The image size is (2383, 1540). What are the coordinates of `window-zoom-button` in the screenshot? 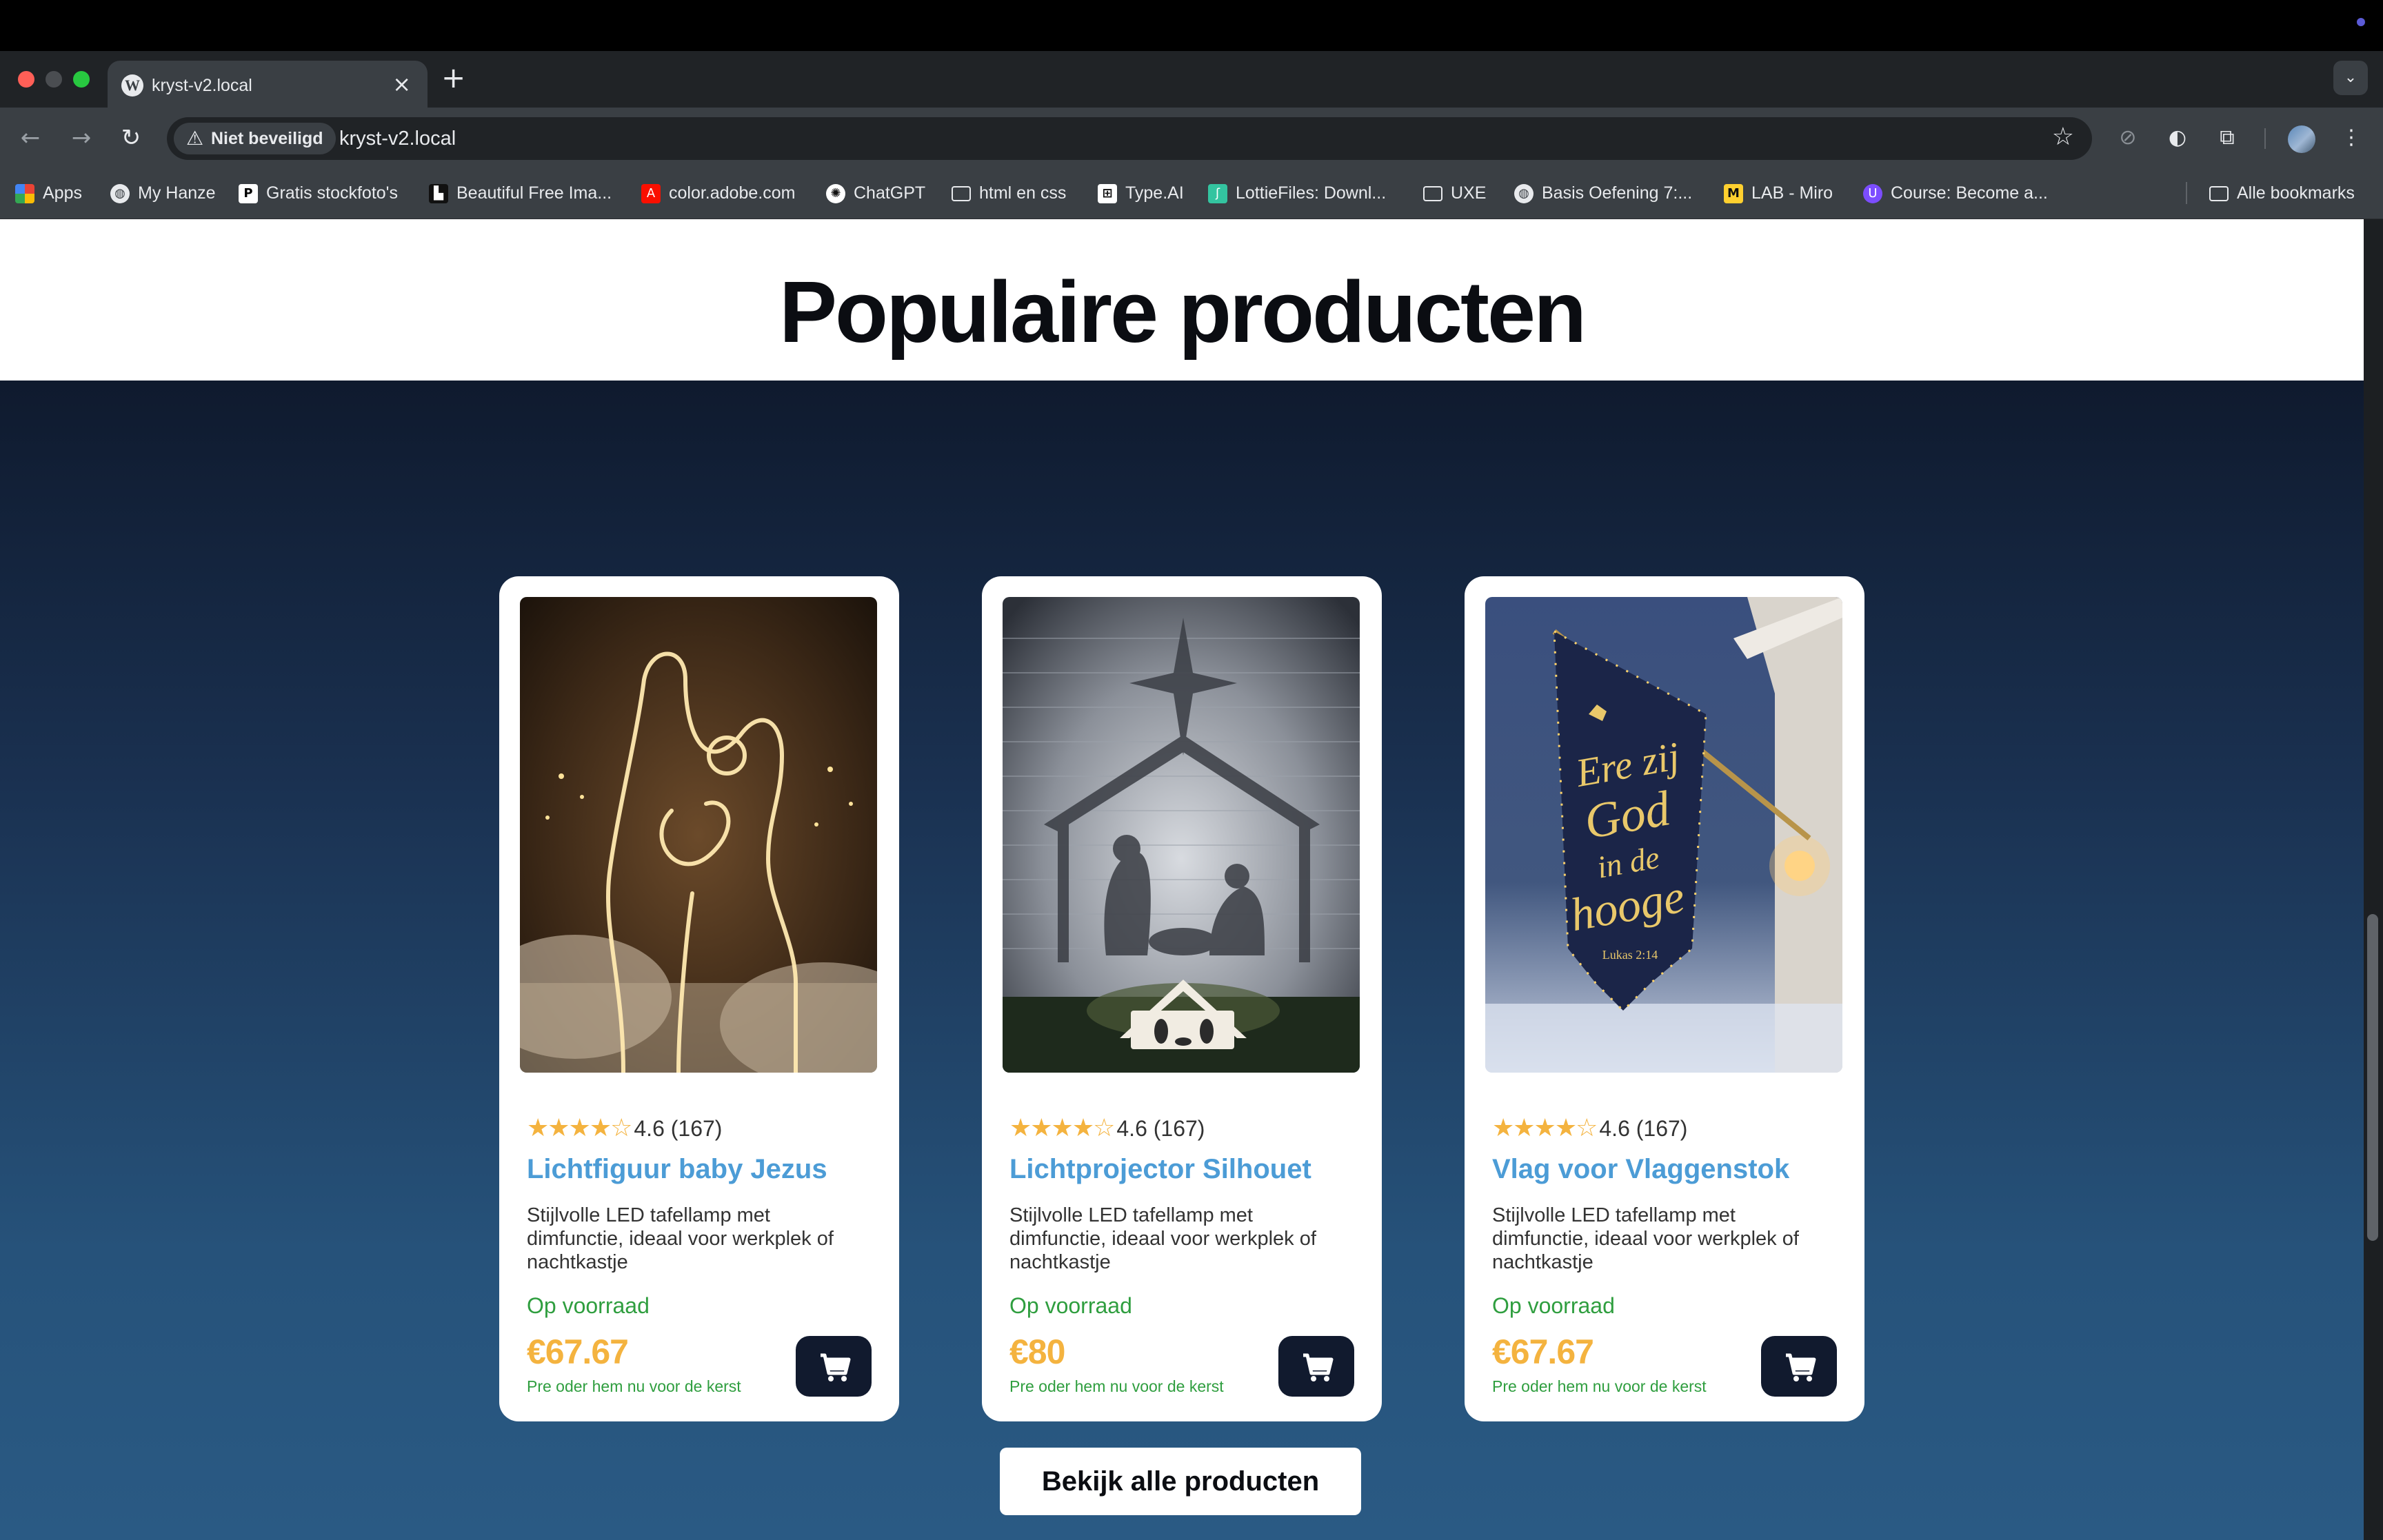 It's located at (81, 80).